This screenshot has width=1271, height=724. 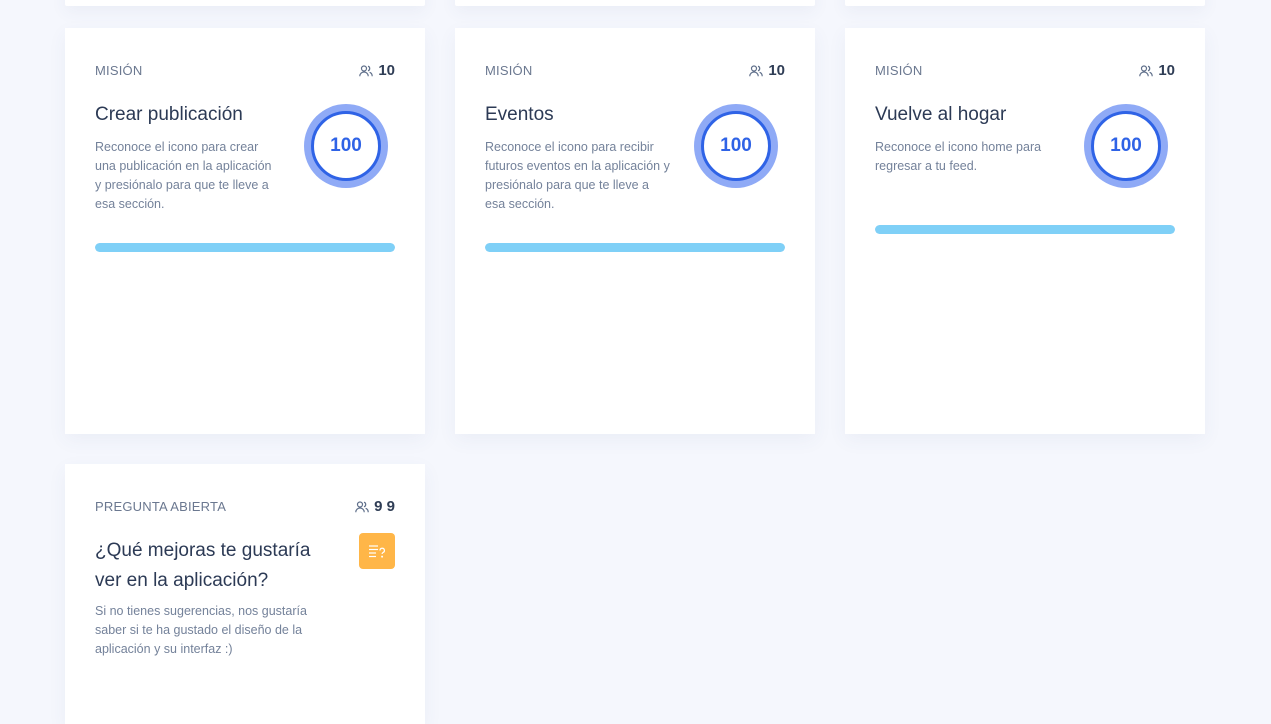 I want to click on participants-count: 9 9, so click(x=375, y=506).